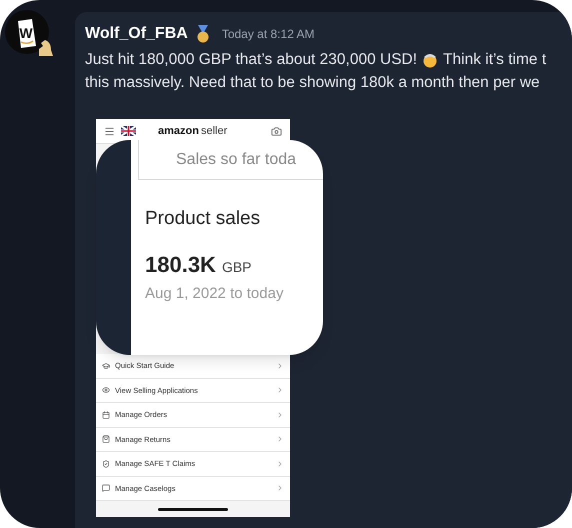 The width and height of the screenshot is (572, 528). What do you see at coordinates (268, 34) in the screenshot?
I see `timestamp: Today at 8:12 AM` at bounding box center [268, 34].